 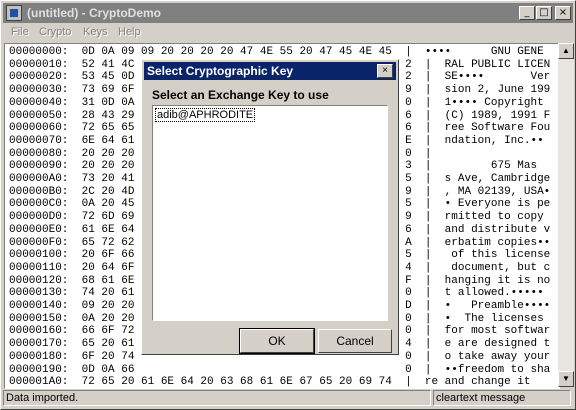 I want to click on status-message: Data imported., so click(x=217, y=398).